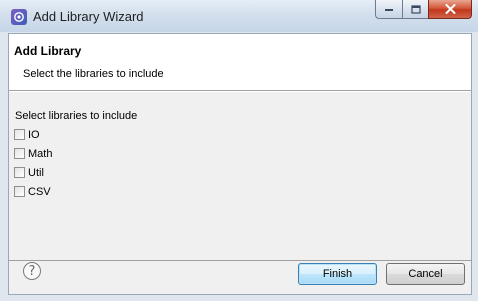 Image resolution: width=478 pixels, height=301 pixels. Describe the element at coordinates (19, 17) in the screenshot. I see `wizard-app-icon` at that location.